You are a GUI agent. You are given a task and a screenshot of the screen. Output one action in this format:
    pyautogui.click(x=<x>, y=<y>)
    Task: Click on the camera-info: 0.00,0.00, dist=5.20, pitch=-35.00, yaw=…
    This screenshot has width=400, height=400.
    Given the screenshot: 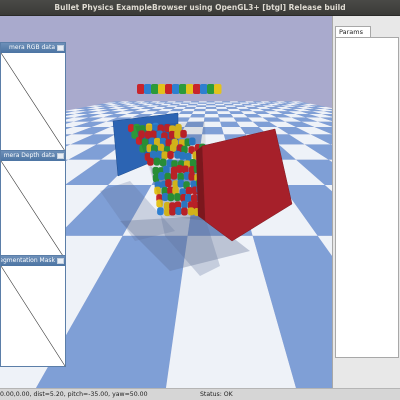 What is the action you would take?
    pyautogui.click(x=74, y=394)
    